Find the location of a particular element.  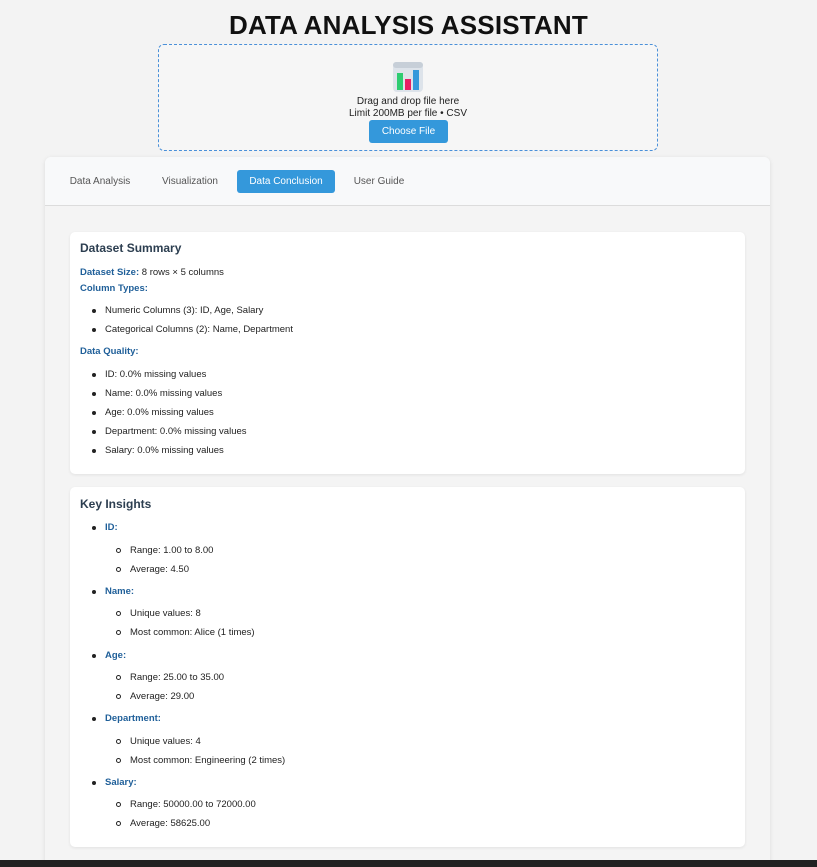

insight-column-name: ID: is located at coordinates (111, 527).